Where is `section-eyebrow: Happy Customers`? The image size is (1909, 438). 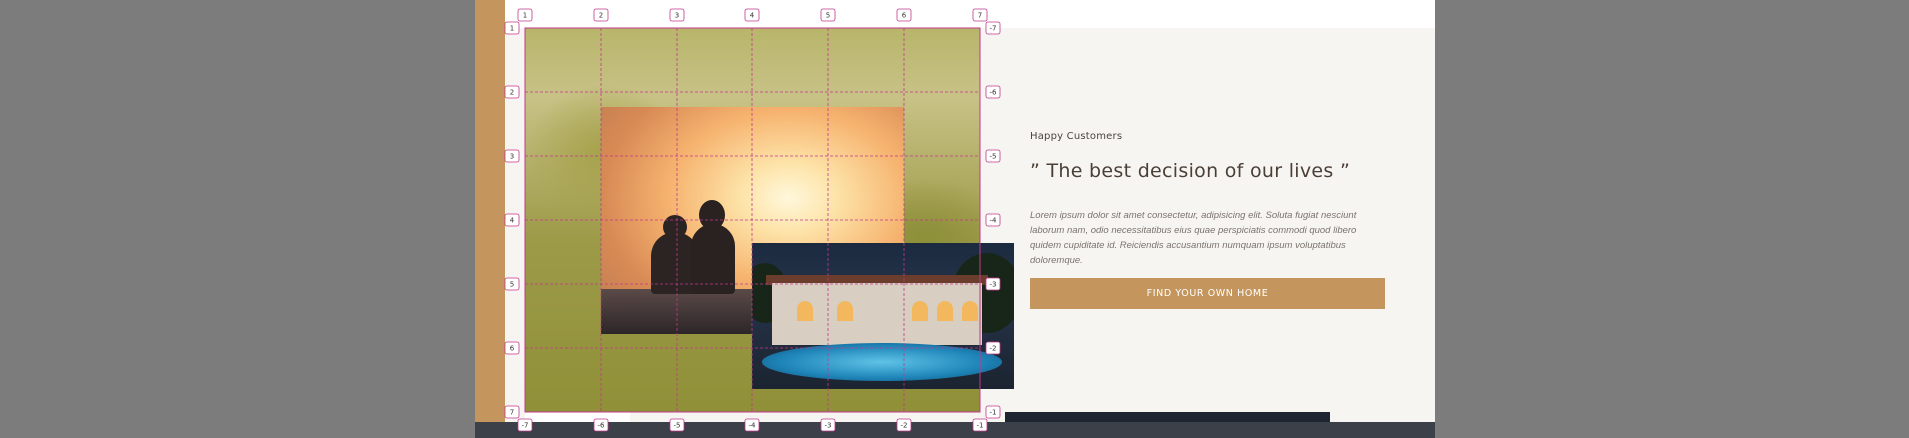 section-eyebrow: Happy Customers is located at coordinates (1076, 136).